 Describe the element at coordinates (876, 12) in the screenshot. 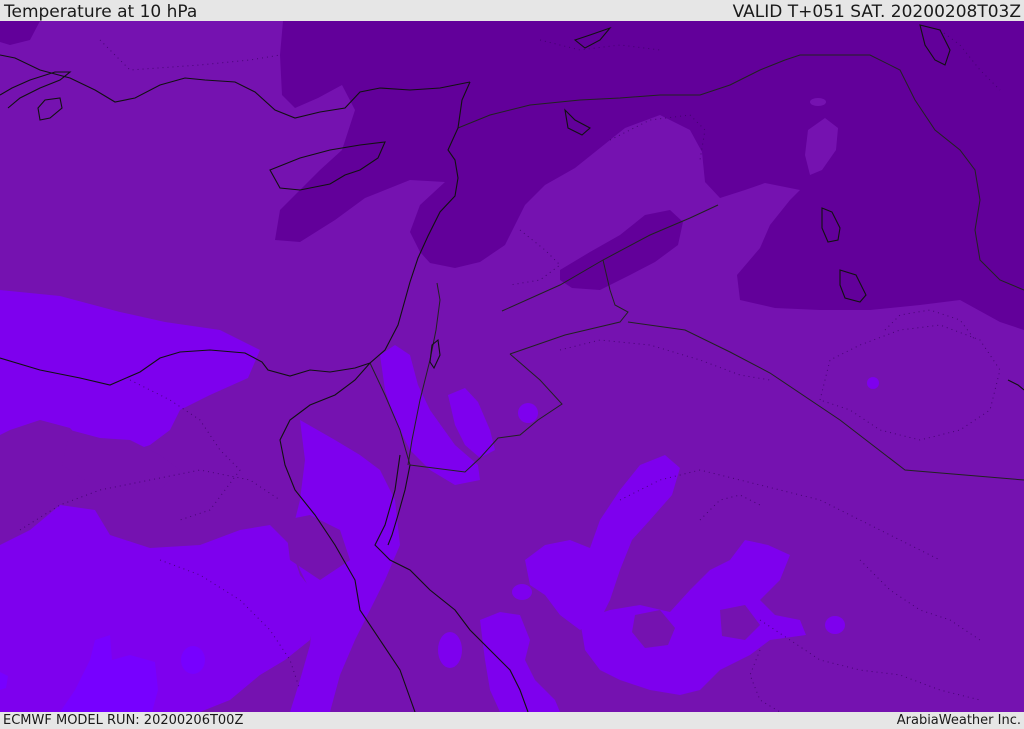

I see `valid-time: VALID T+051 SAT. 20200208T03Z` at that location.